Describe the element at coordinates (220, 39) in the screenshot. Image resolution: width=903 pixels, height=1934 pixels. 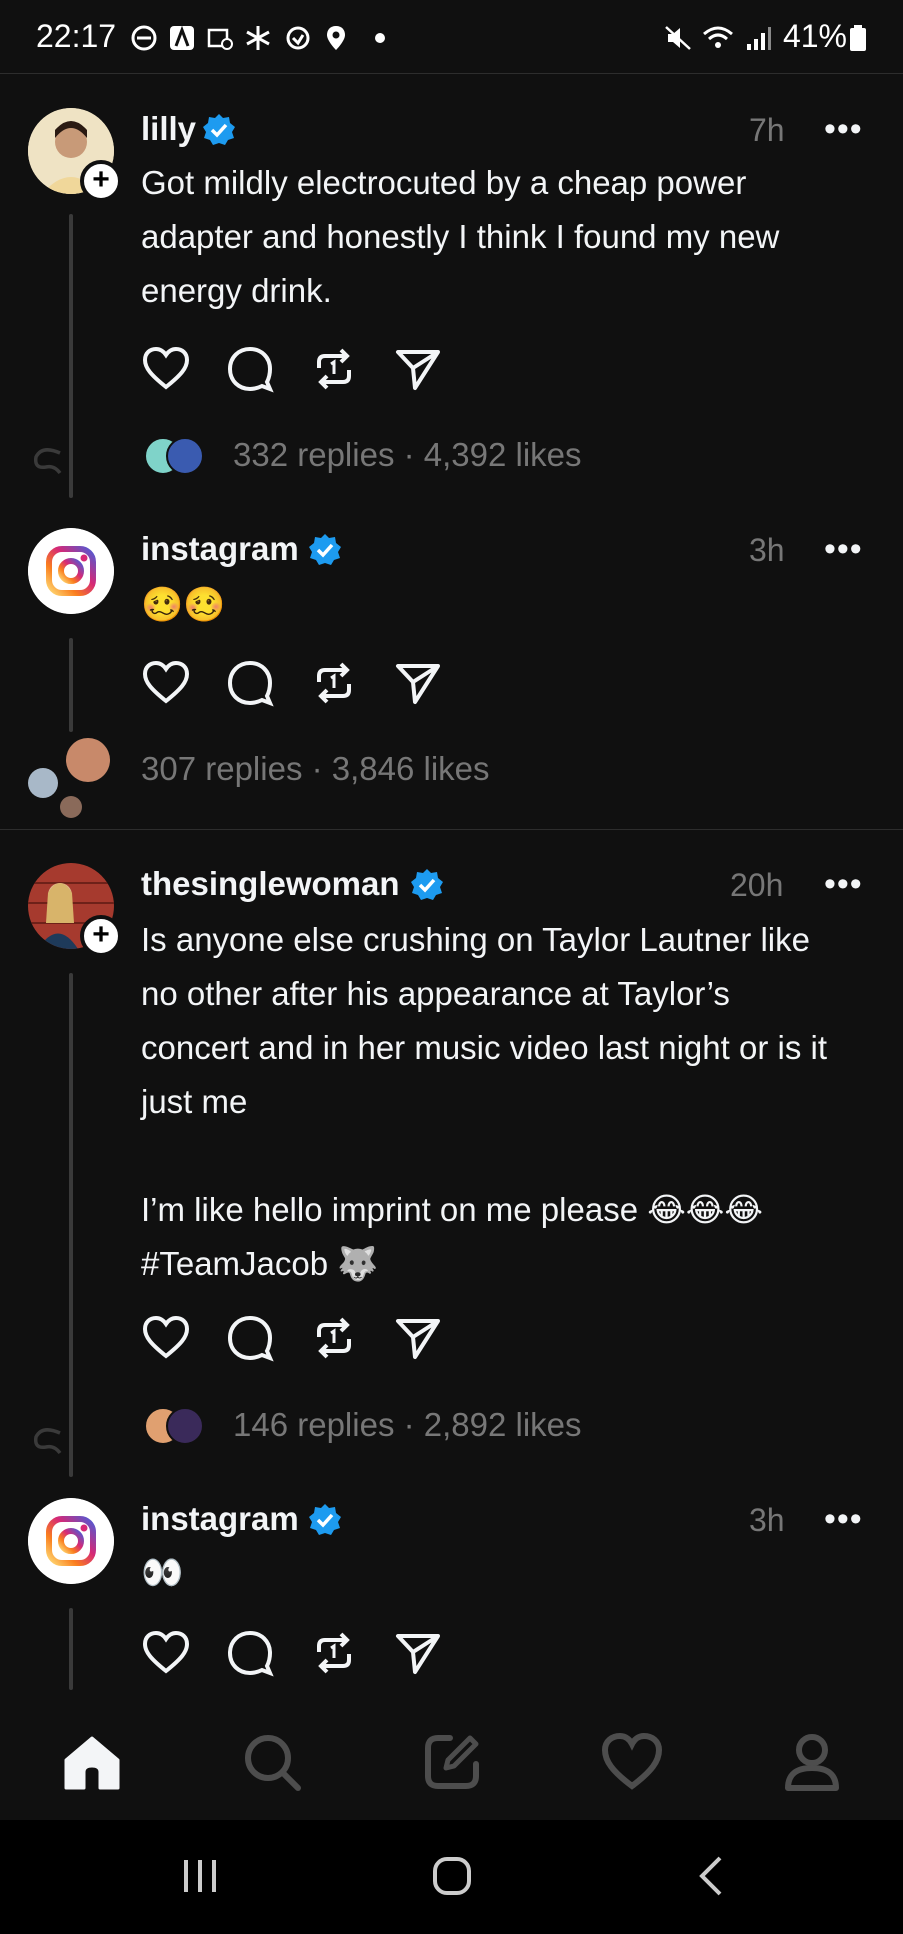
I see `calendar-clock-icon` at that location.